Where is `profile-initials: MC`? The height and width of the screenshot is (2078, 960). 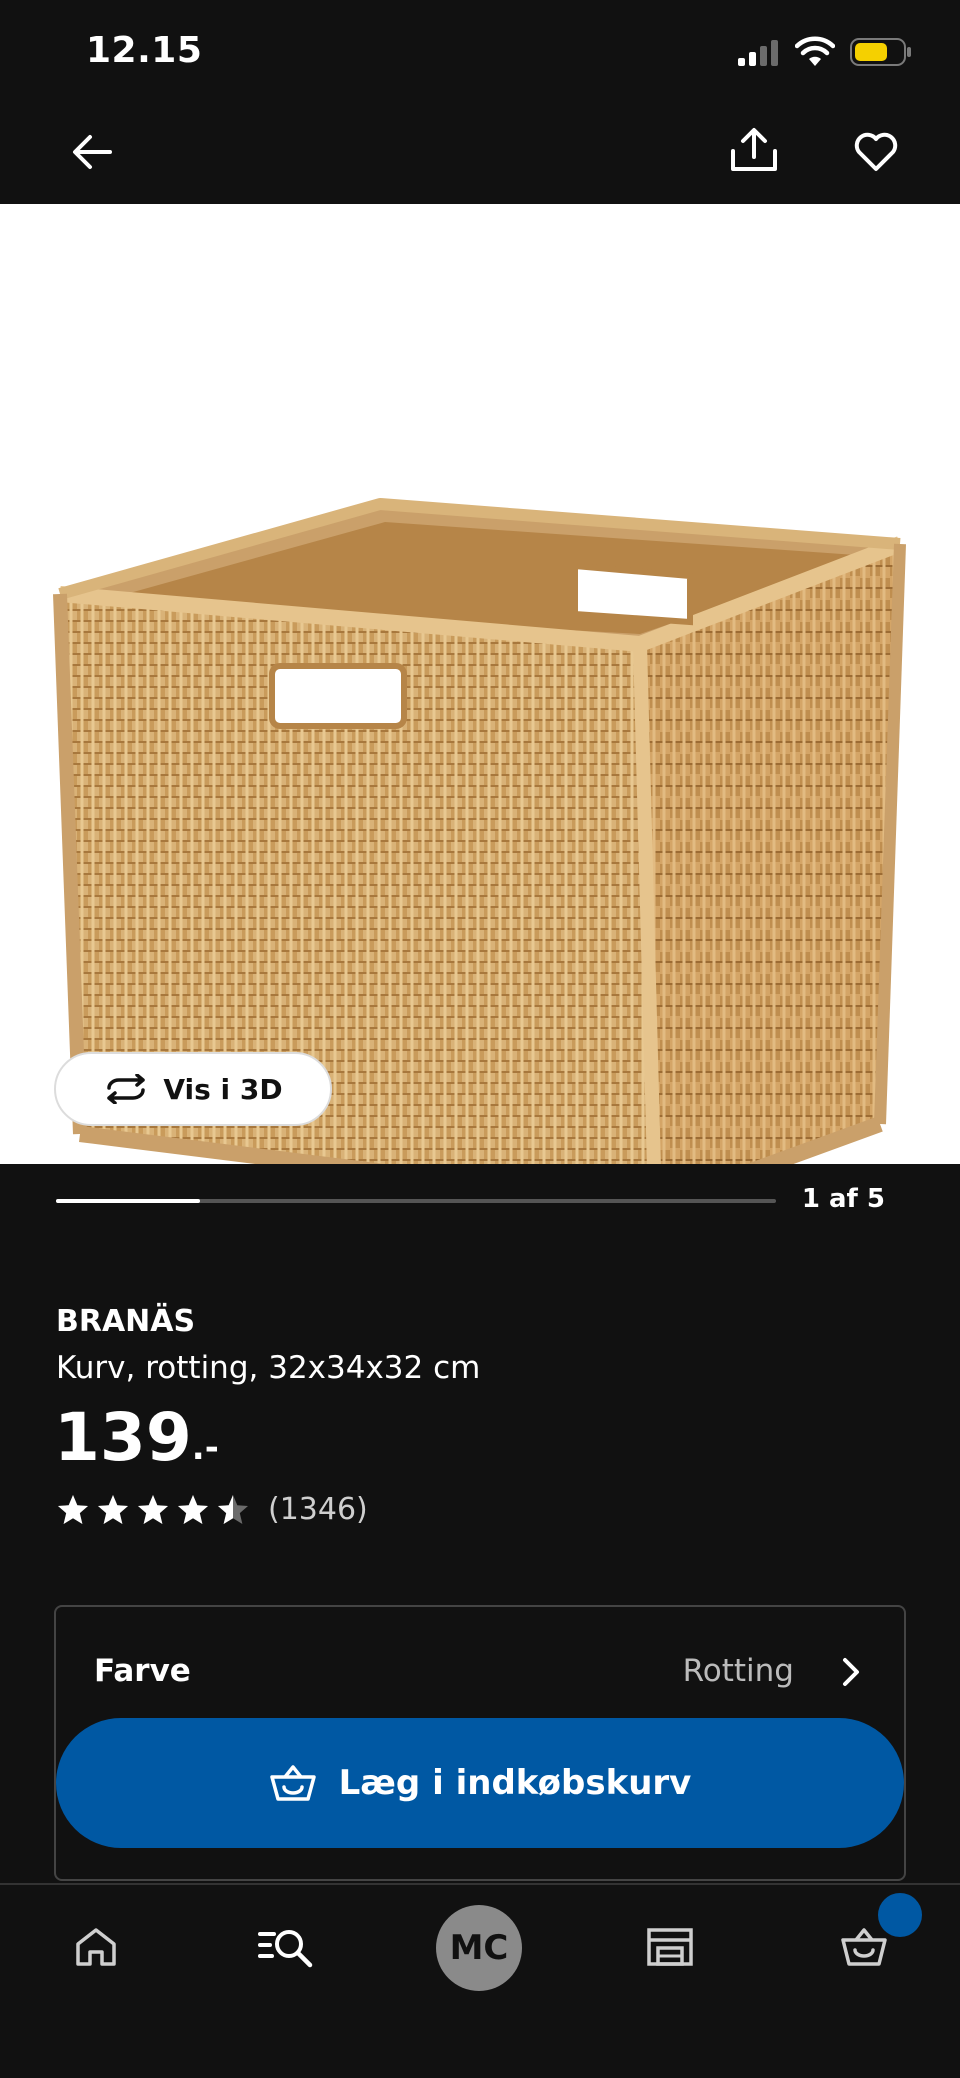 profile-initials: MC is located at coordinates (479, 1948).